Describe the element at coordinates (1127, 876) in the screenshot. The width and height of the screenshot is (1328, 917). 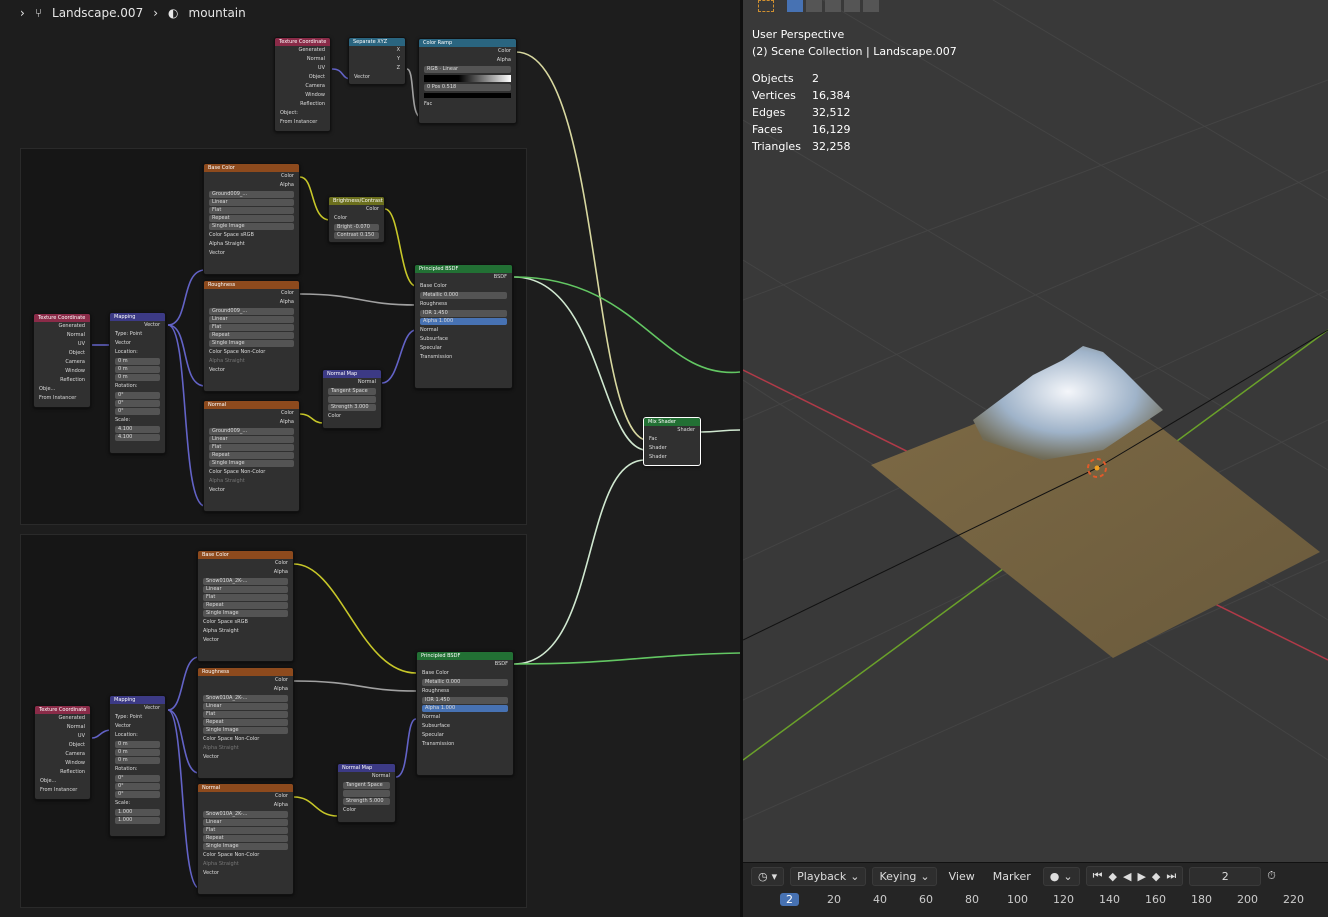
I see `play-reverse-icon: ◀` at that location.